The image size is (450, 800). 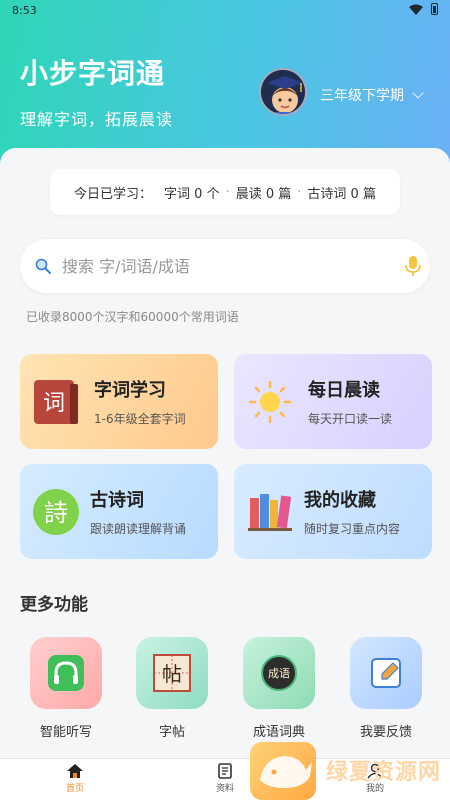 I want to click on copybook-icon: 帖, so click(x=172, y=673).